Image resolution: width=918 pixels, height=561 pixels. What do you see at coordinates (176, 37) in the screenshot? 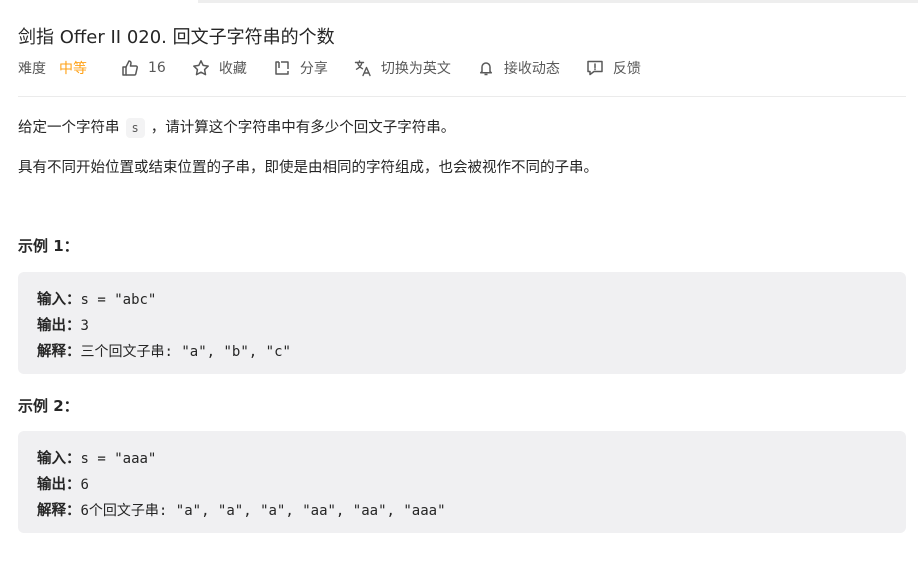
I see `problem-title: 剑指 Offer II 020. 回文子字符串的个数` at bounding box center [176, 37].